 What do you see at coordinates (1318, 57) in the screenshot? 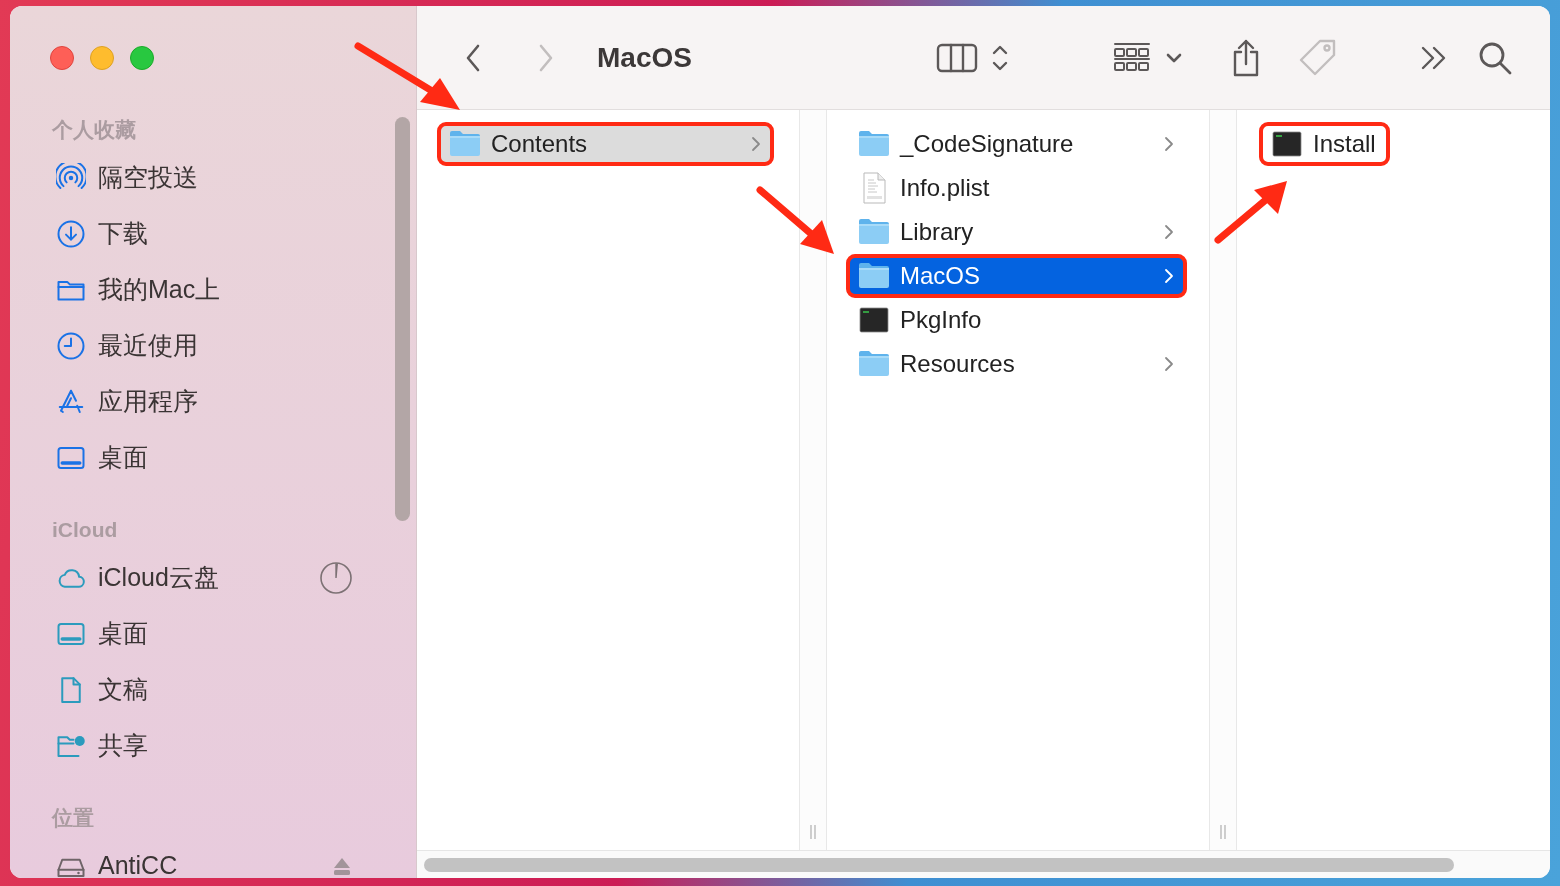
I see `tag-icon` at bounding box center [1318, 57].